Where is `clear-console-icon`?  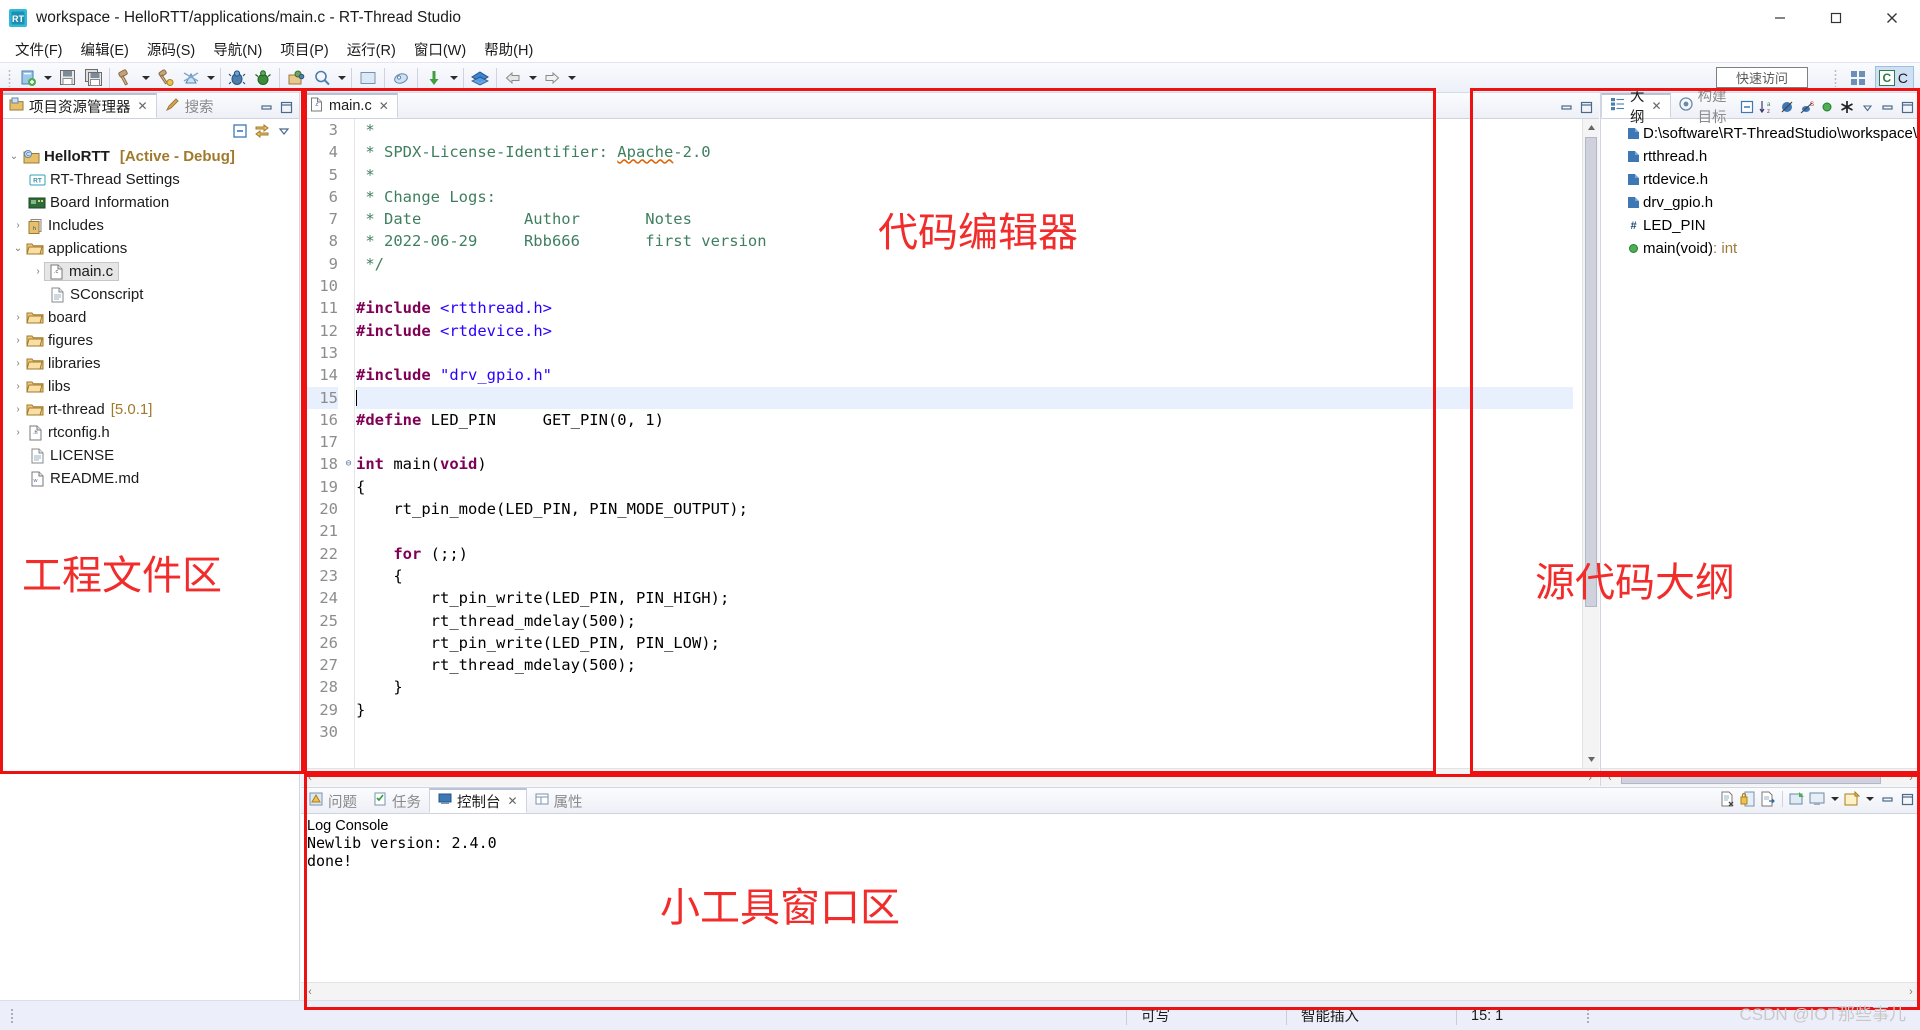
clear-console-icon is located at coordinates (1728, 799).